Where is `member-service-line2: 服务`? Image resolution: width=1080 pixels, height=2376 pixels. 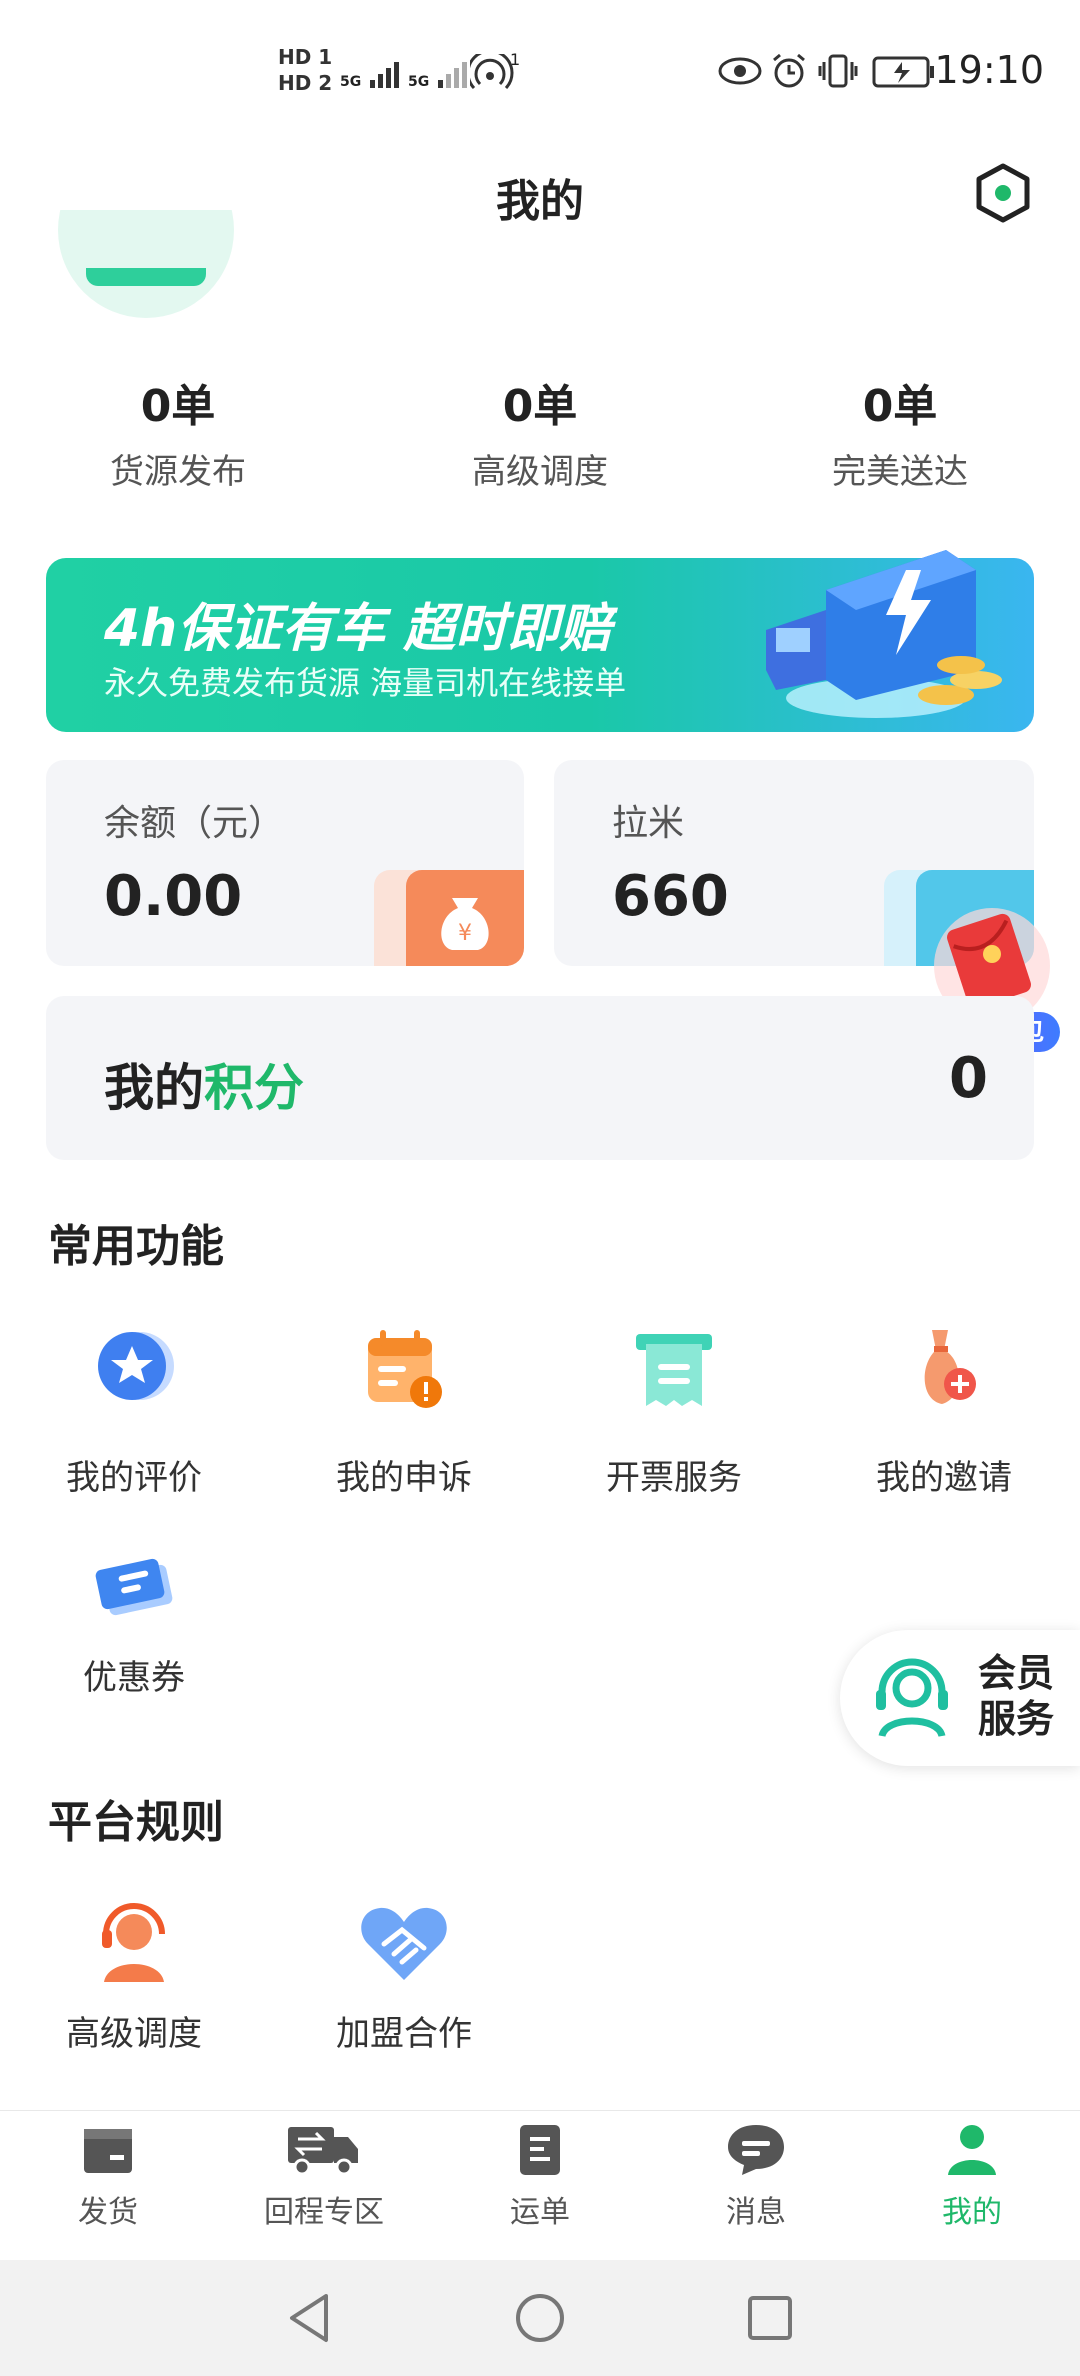
member-service-line2: 服务 is located at coordinates (1016, 1719).